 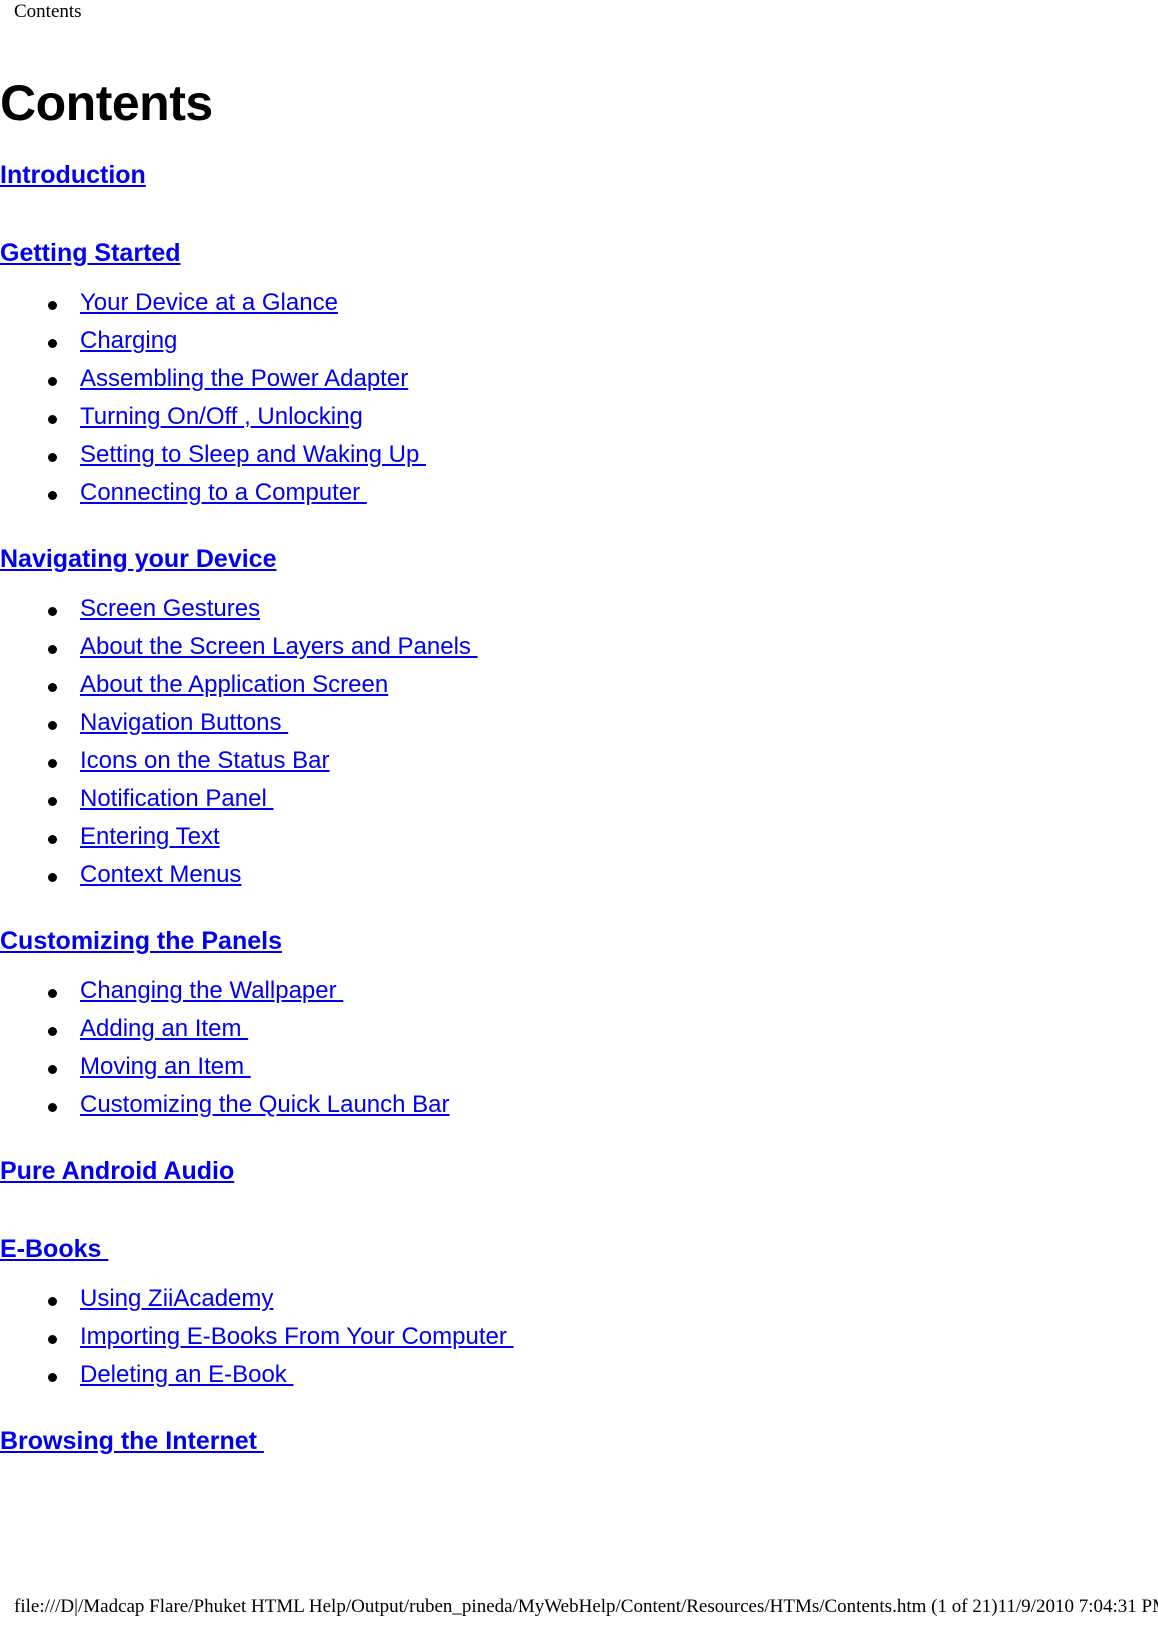 I want to click on section-heading-link: Navigating your Device, so click(x=138, y=559).